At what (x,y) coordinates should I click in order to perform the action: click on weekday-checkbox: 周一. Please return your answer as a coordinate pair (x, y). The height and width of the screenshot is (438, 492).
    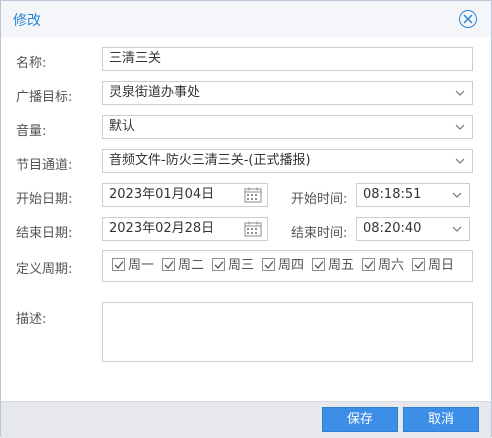
    Looking at the image, I should click on (133, 266).